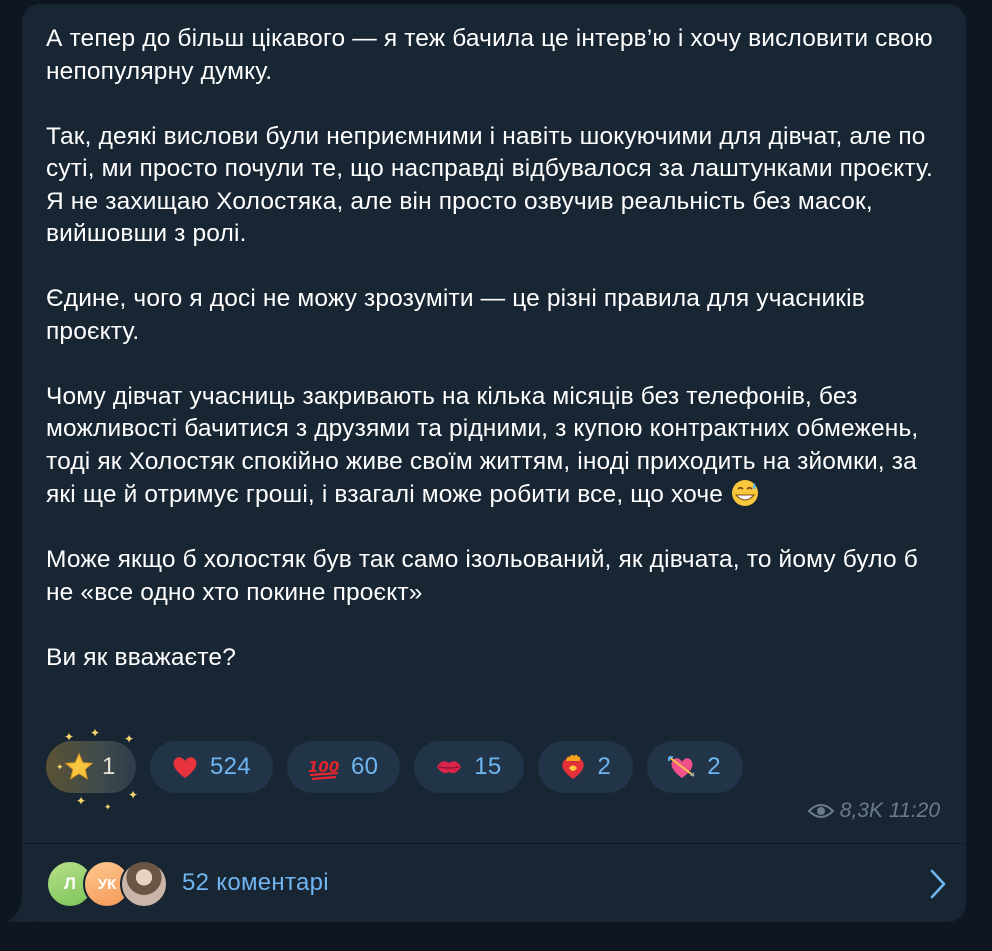 The width and height of the screenshot is (992, 951). Describe the element at coordinates (255, 882) in the screenshot. I see `comments-count-label: 52 коментарі` at that location.